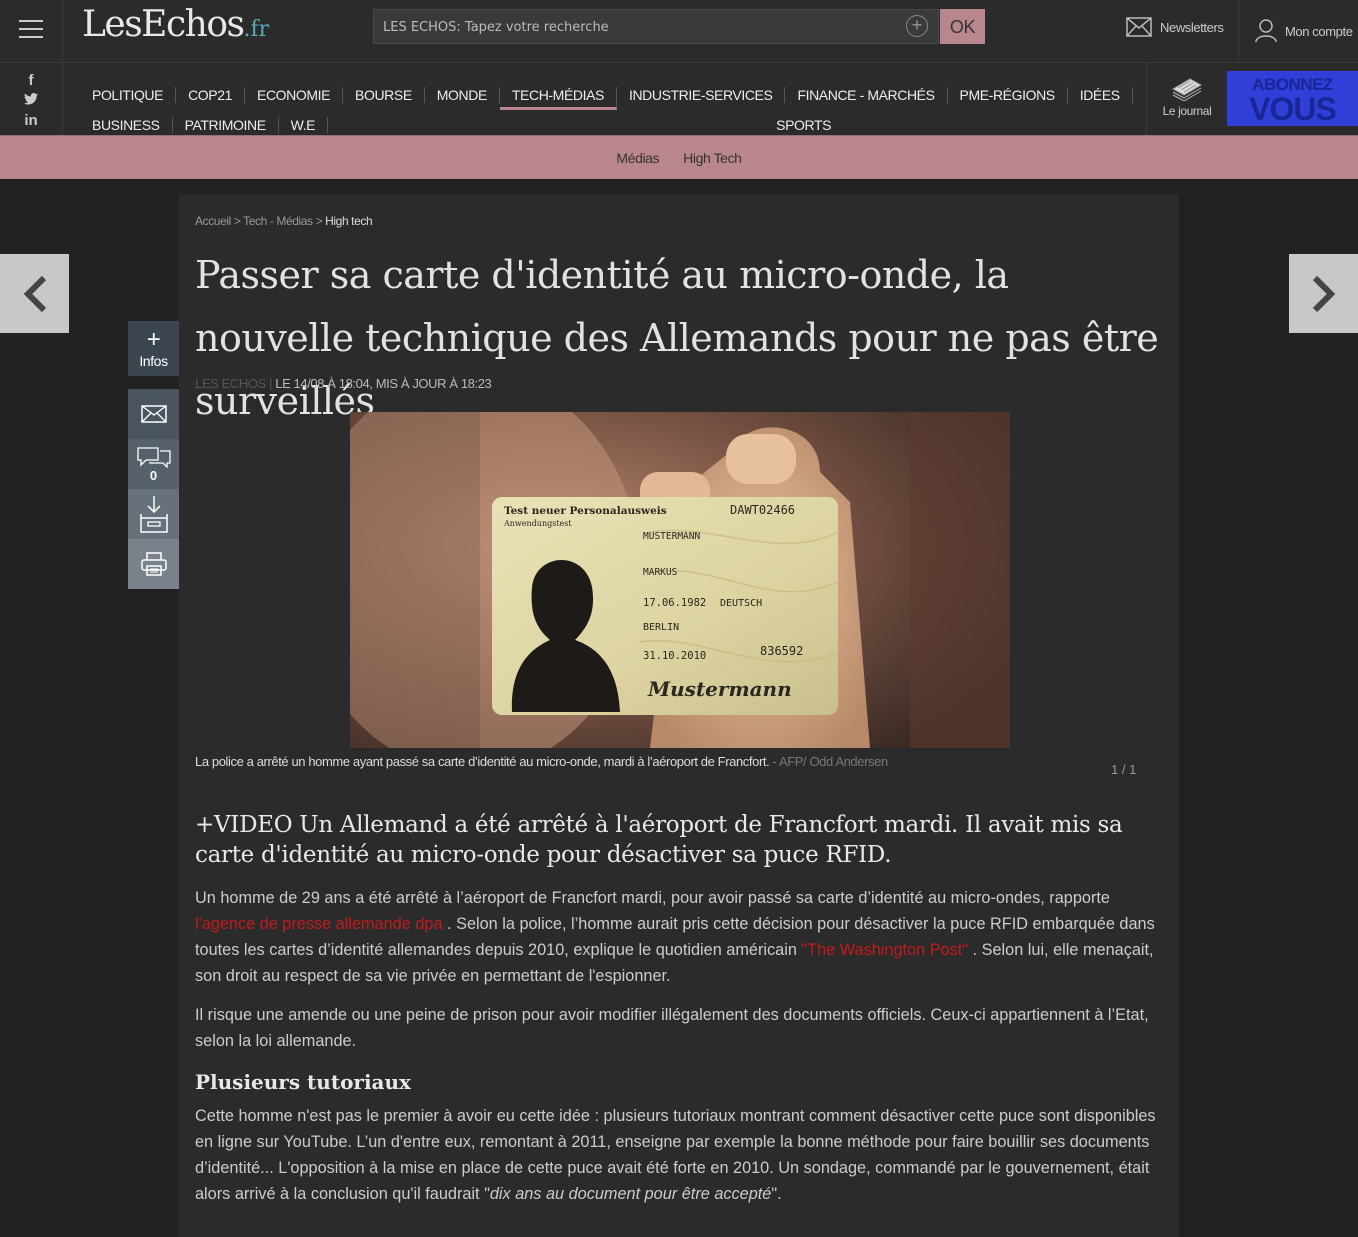  Describe the element at coordinates (126, 125) in the screenshot. I see `nav-item-business: BUSINESS` at that location.